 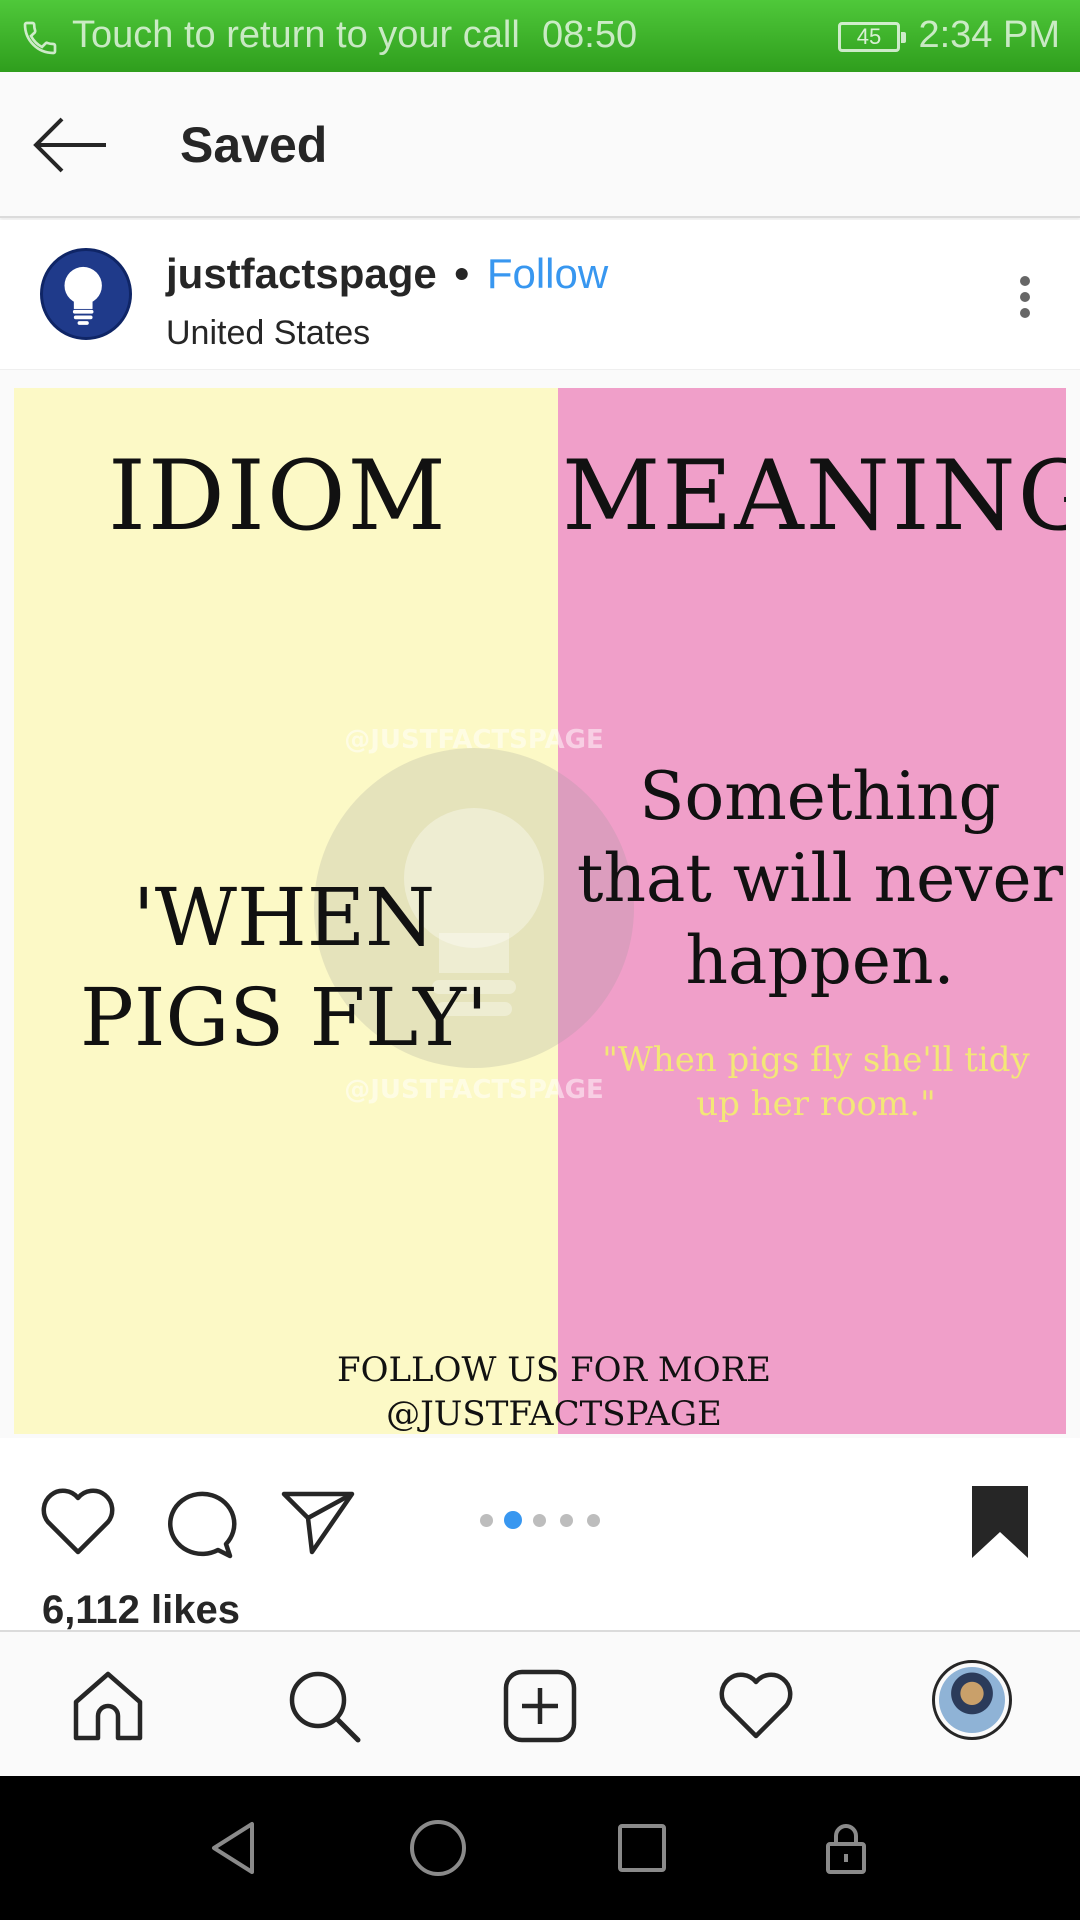 What do you see at coordinates (141, 1609) in the screenshot?
I see `likes-count: 6,112 likes` at bounding box center [141, 1609].